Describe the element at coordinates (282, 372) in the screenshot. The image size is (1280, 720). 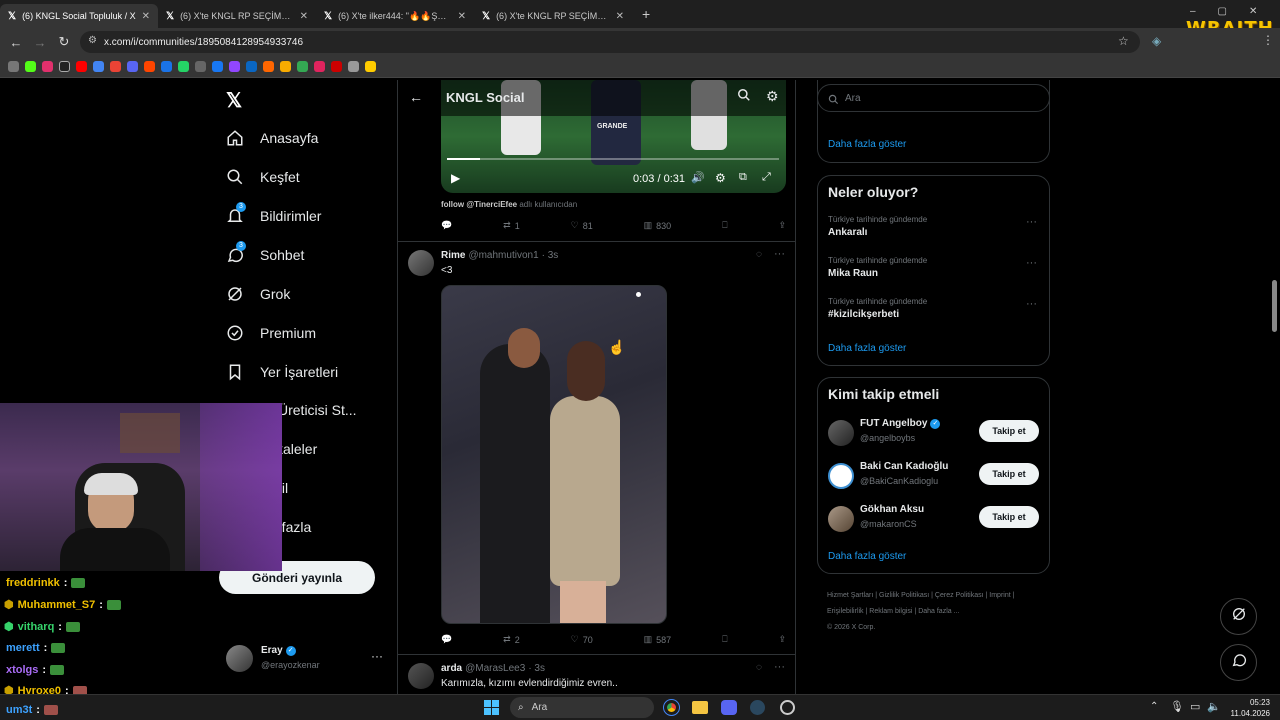
I see `sidebar-item-bookmarks: Yer İşaretleri` at that location.